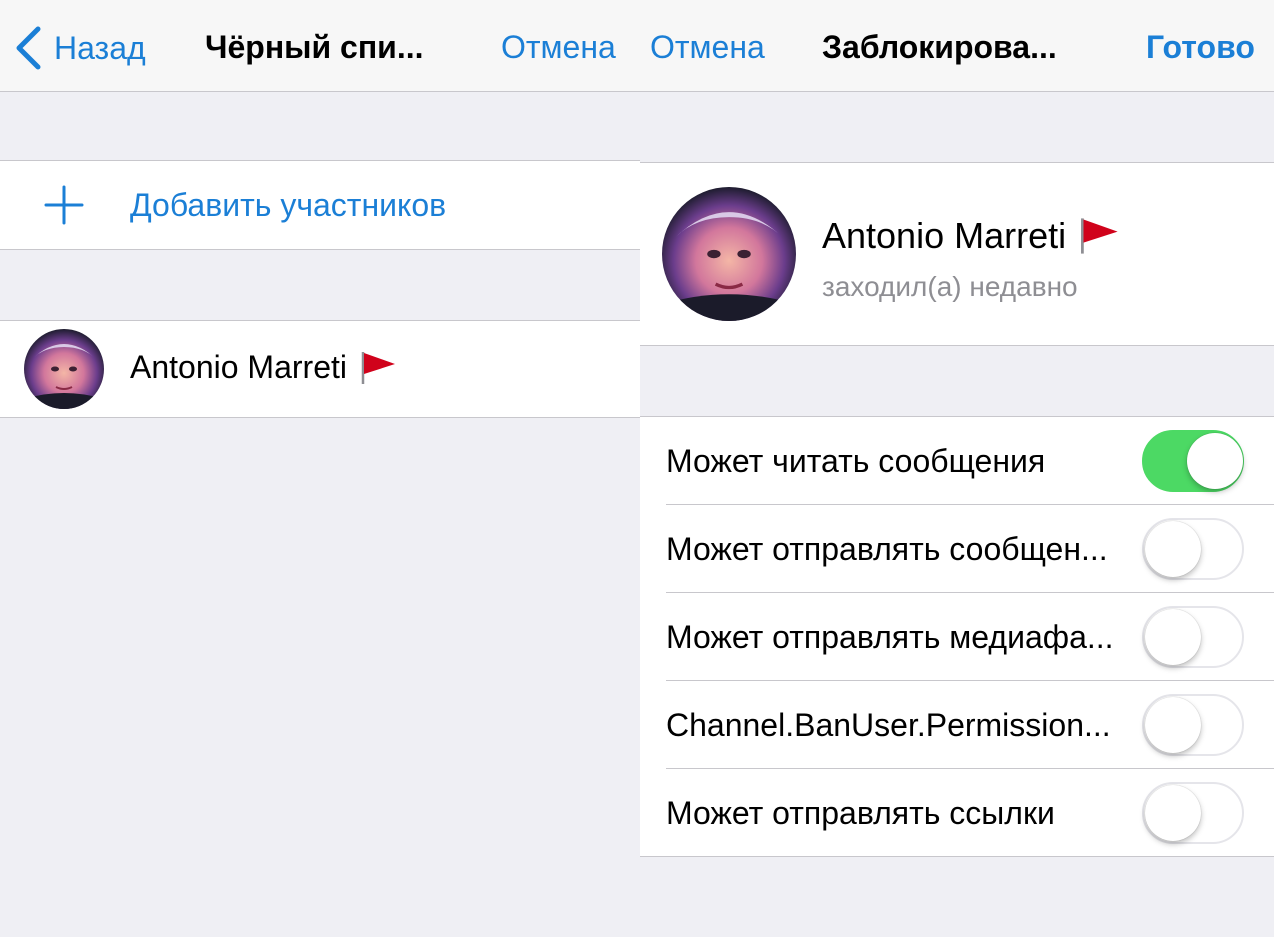  I want to click on chevron-left-icon, so click(28, 48).